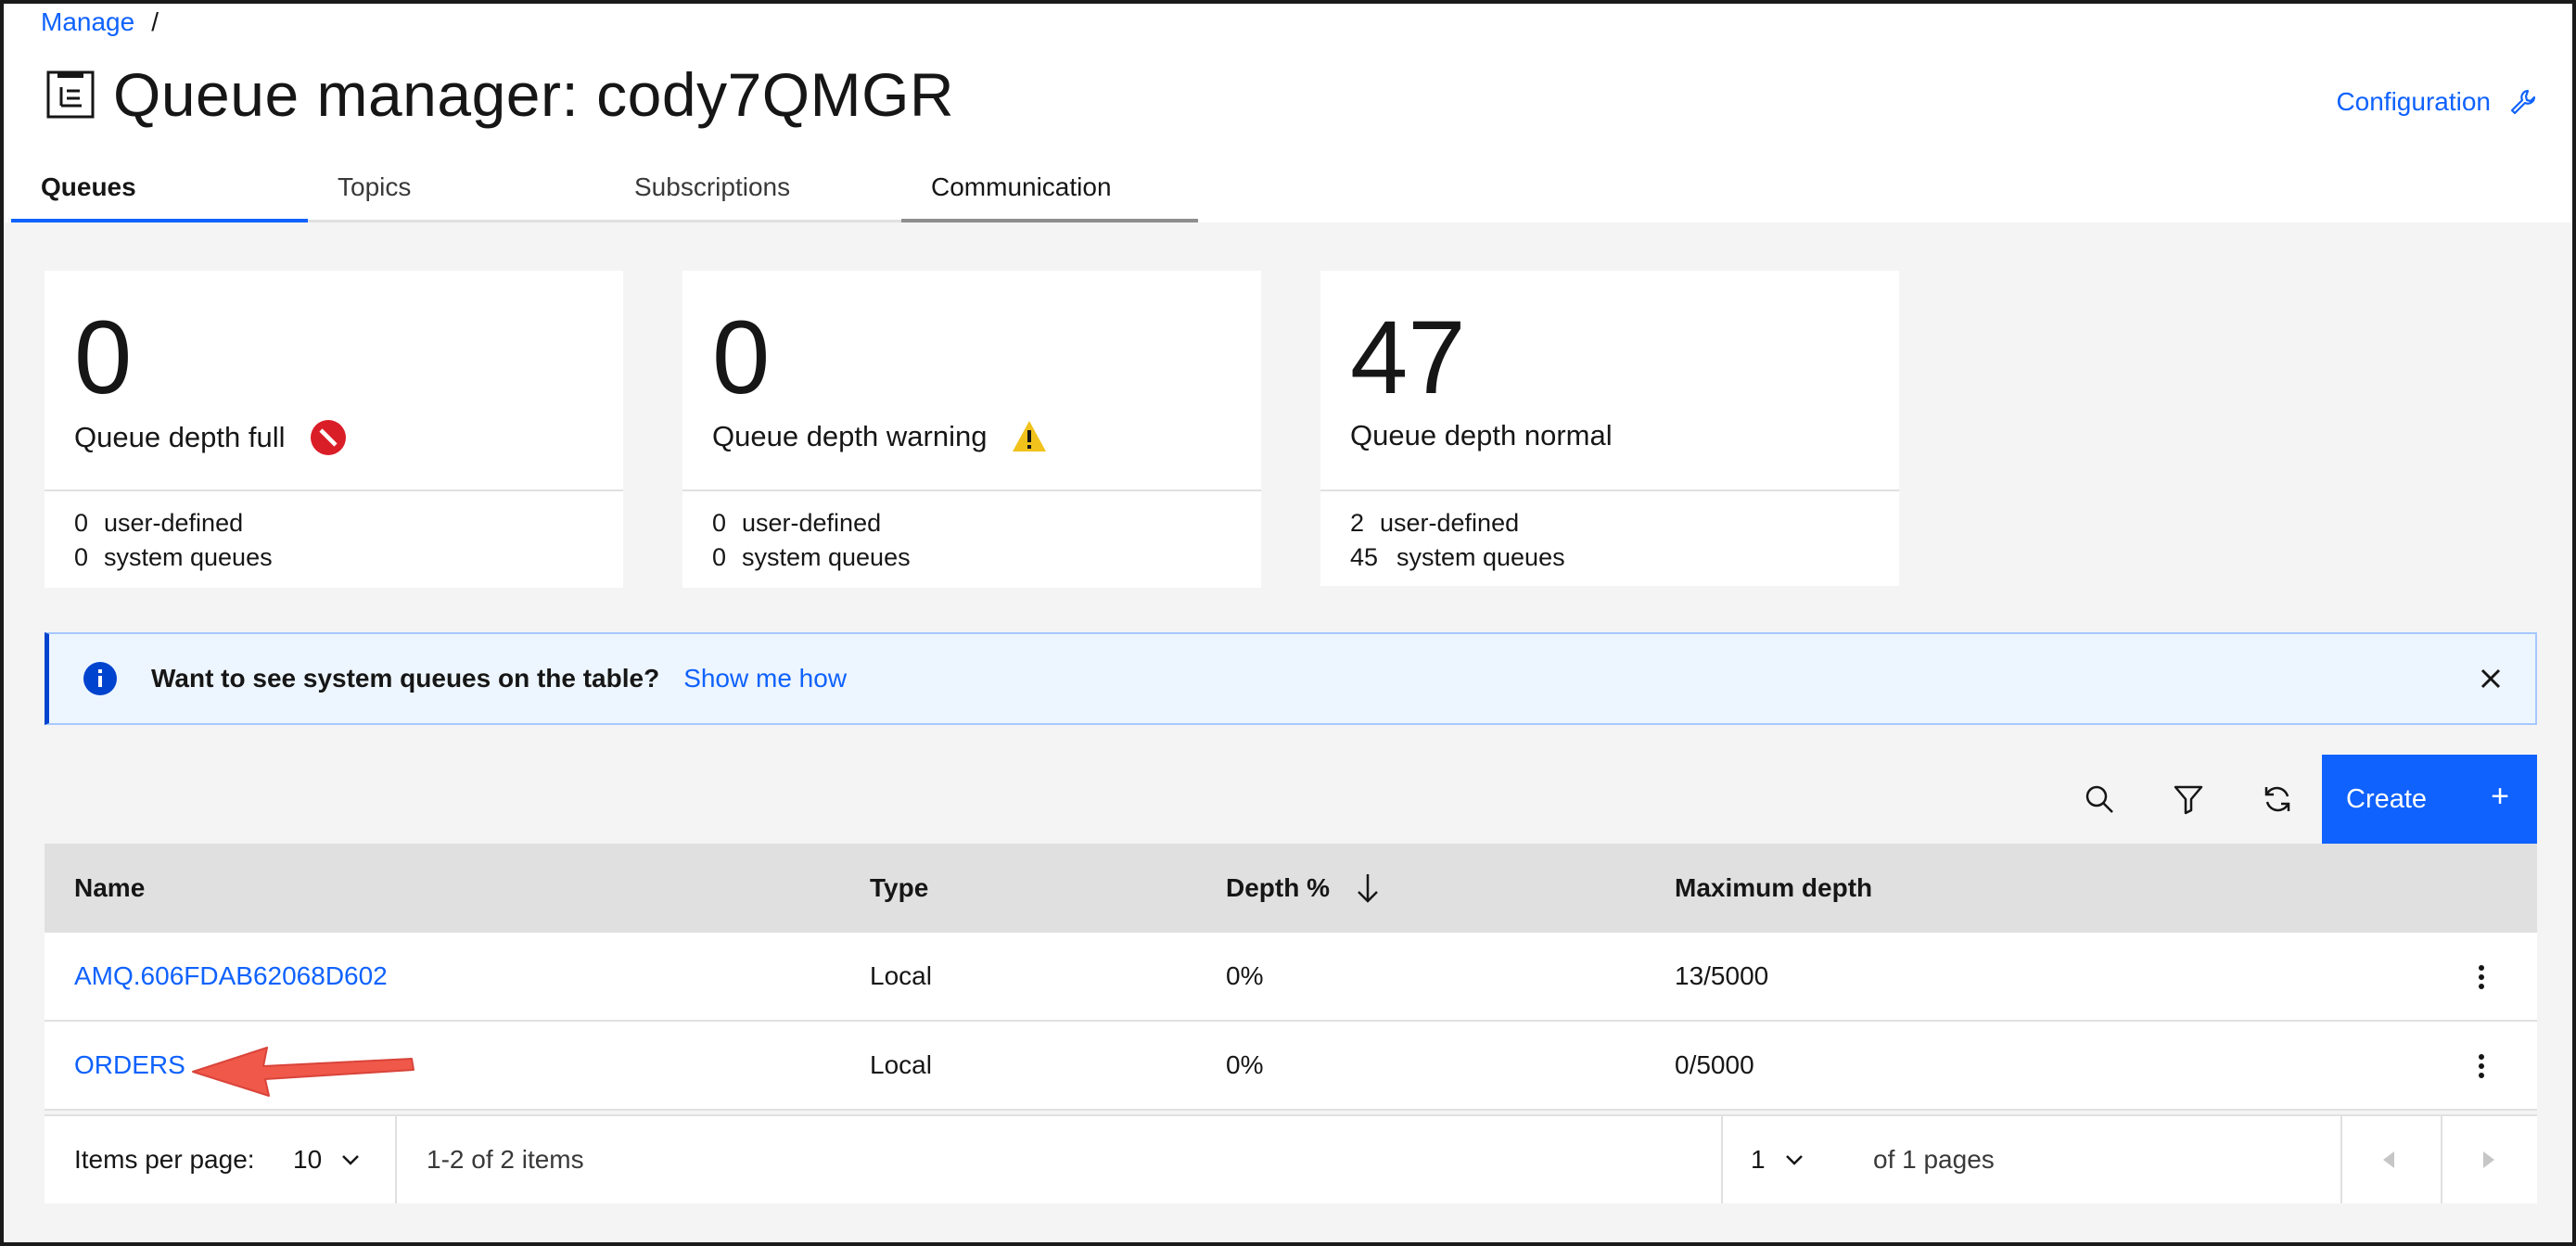 The image size is (2576, 1246). Describe the element at coordinates (129, 1065) in the screenshot. I see `queue-name-link: ORDERS` at that location.